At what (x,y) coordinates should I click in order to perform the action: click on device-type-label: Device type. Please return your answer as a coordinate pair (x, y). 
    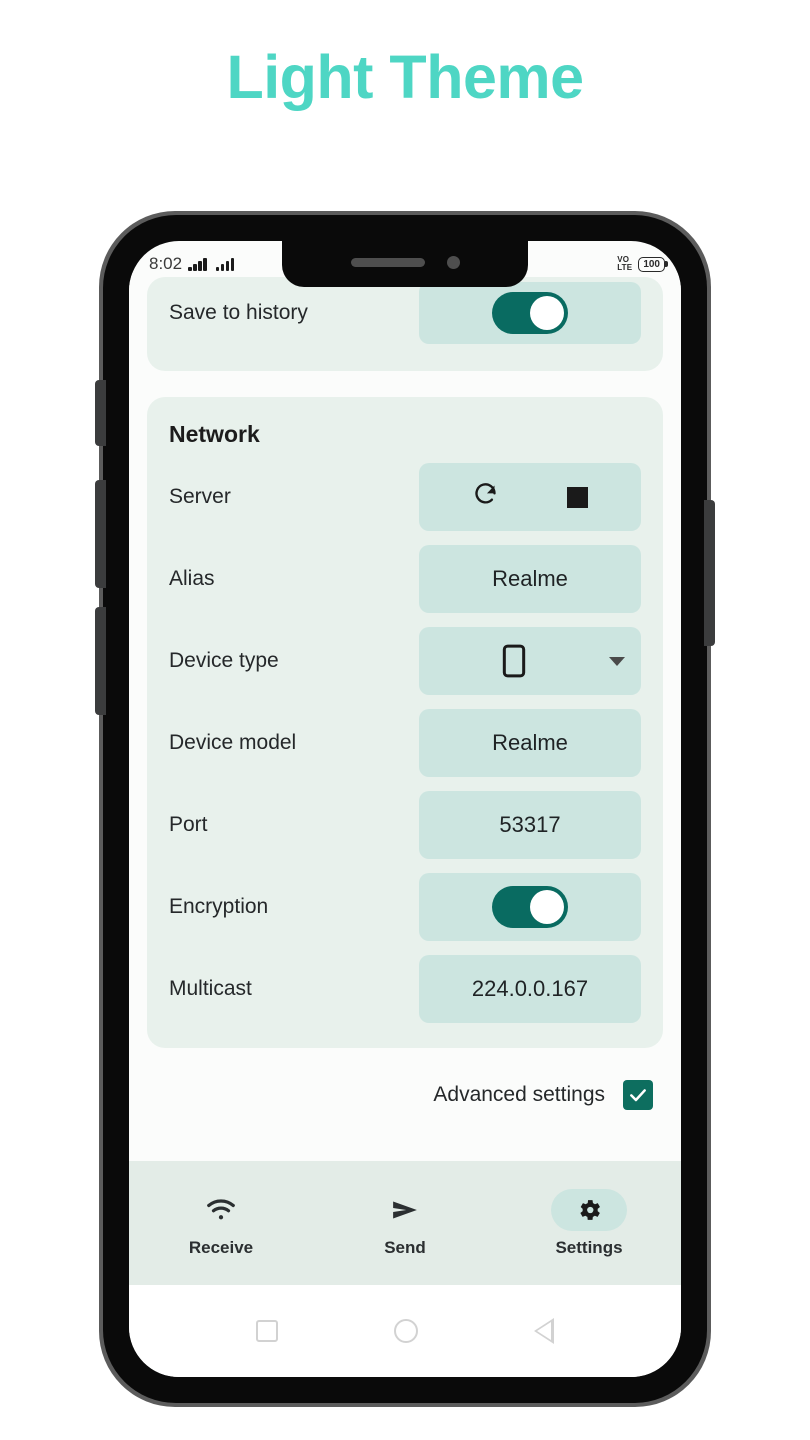
    Looking at the image, I should click on (224, 660).